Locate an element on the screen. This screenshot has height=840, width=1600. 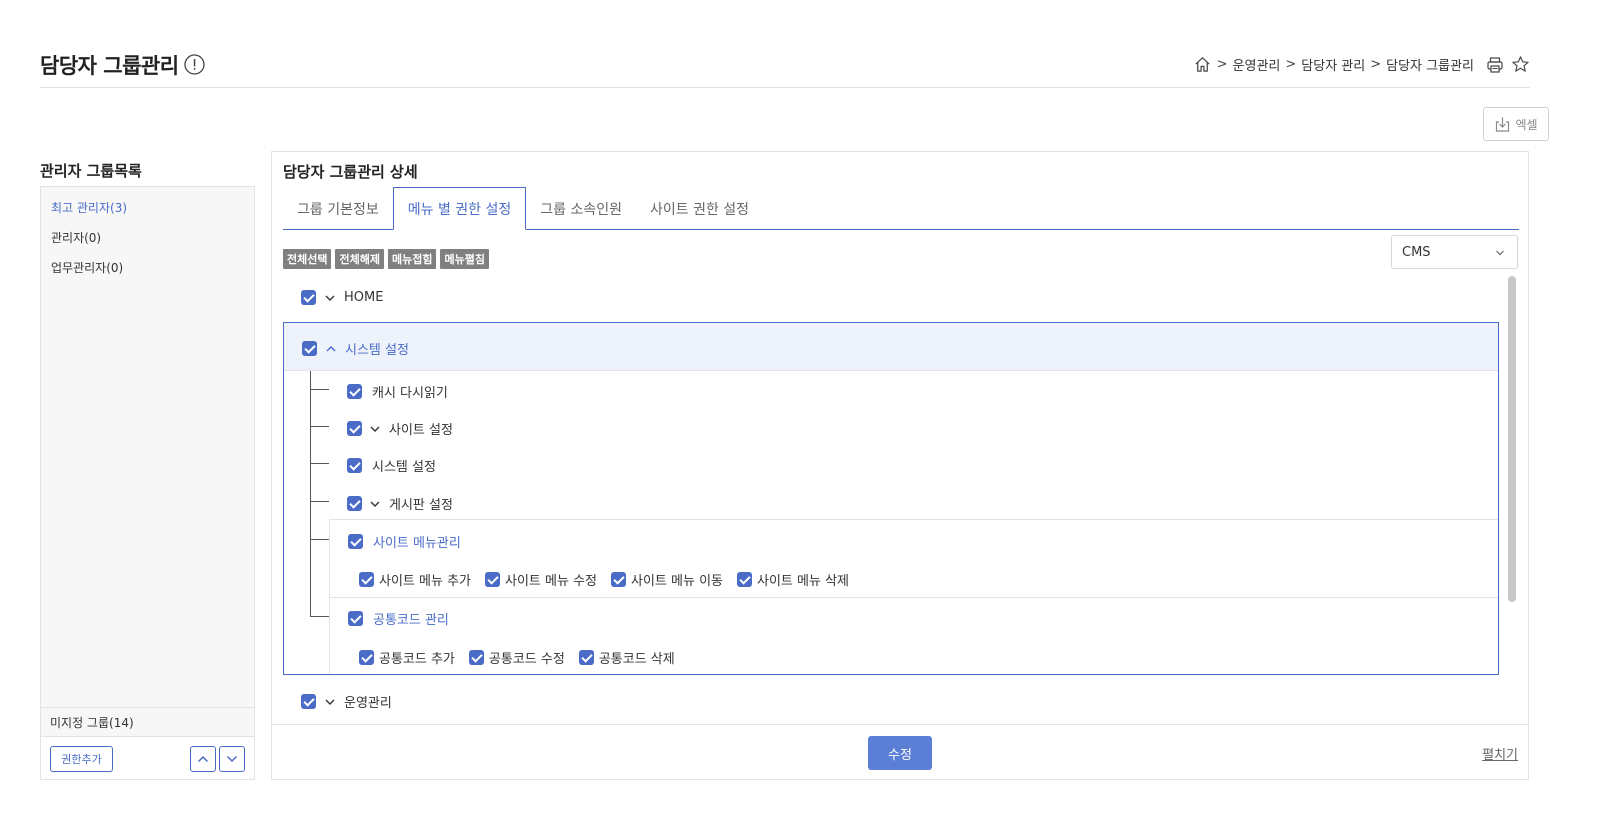
tab-site-permissions: 사이트 권한 설정 is located at coordinates (699, 208).